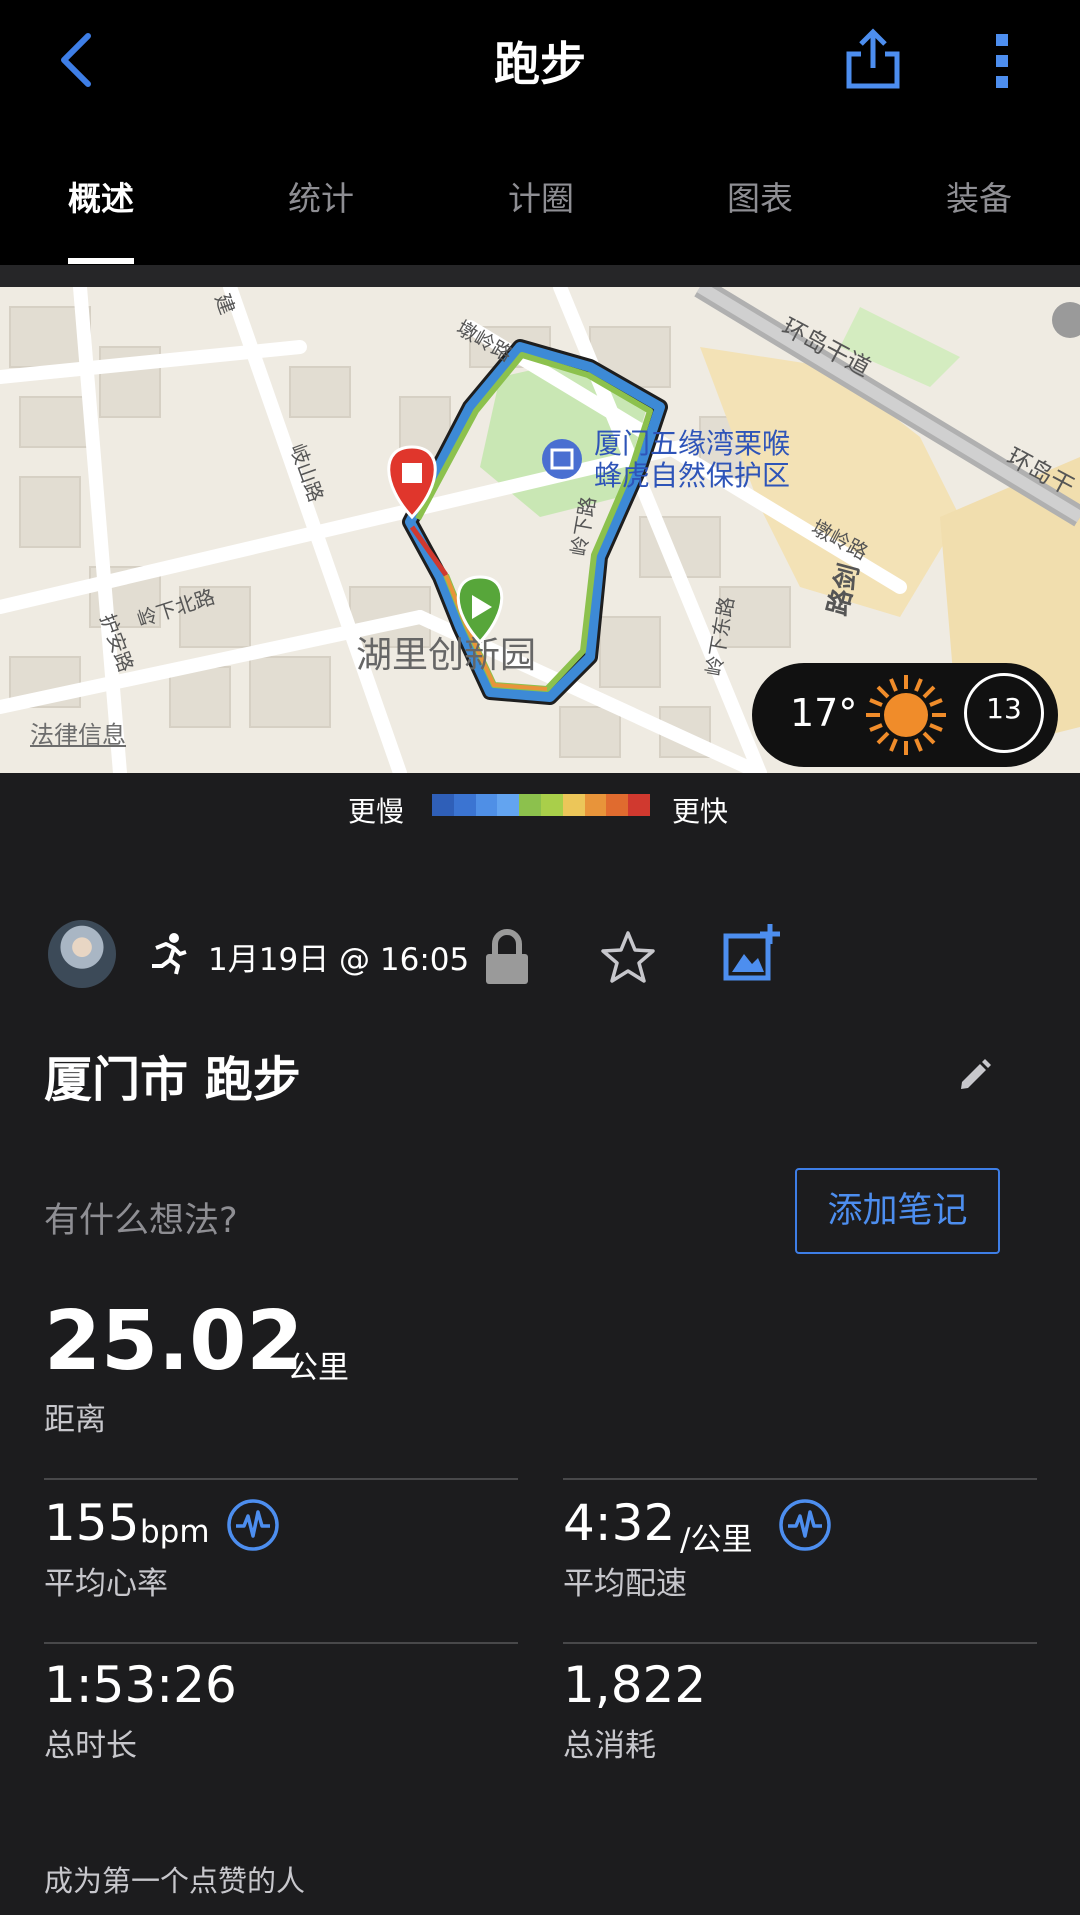 The height and width of the screenshot is (1915, 1080). I want to click on more-vertical-icon, so click(1002, 61).